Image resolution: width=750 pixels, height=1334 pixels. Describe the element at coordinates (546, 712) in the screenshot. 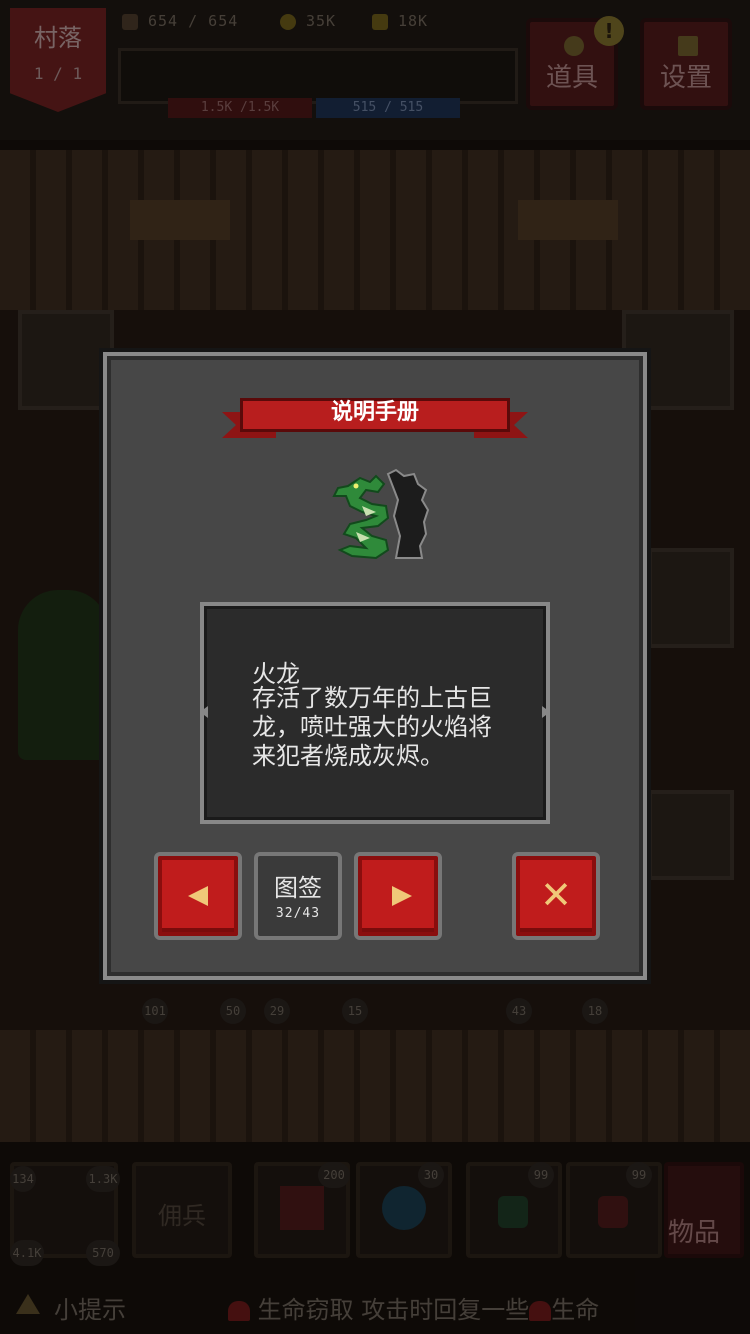

I see `description-right-notch` at that location.